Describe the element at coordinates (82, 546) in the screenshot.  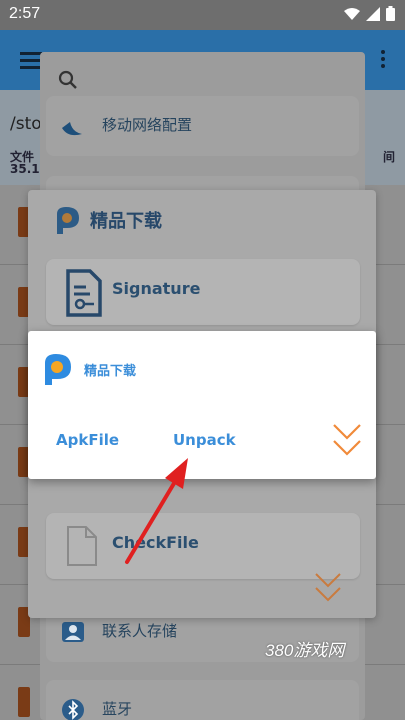
I see `document-icon` at that location.